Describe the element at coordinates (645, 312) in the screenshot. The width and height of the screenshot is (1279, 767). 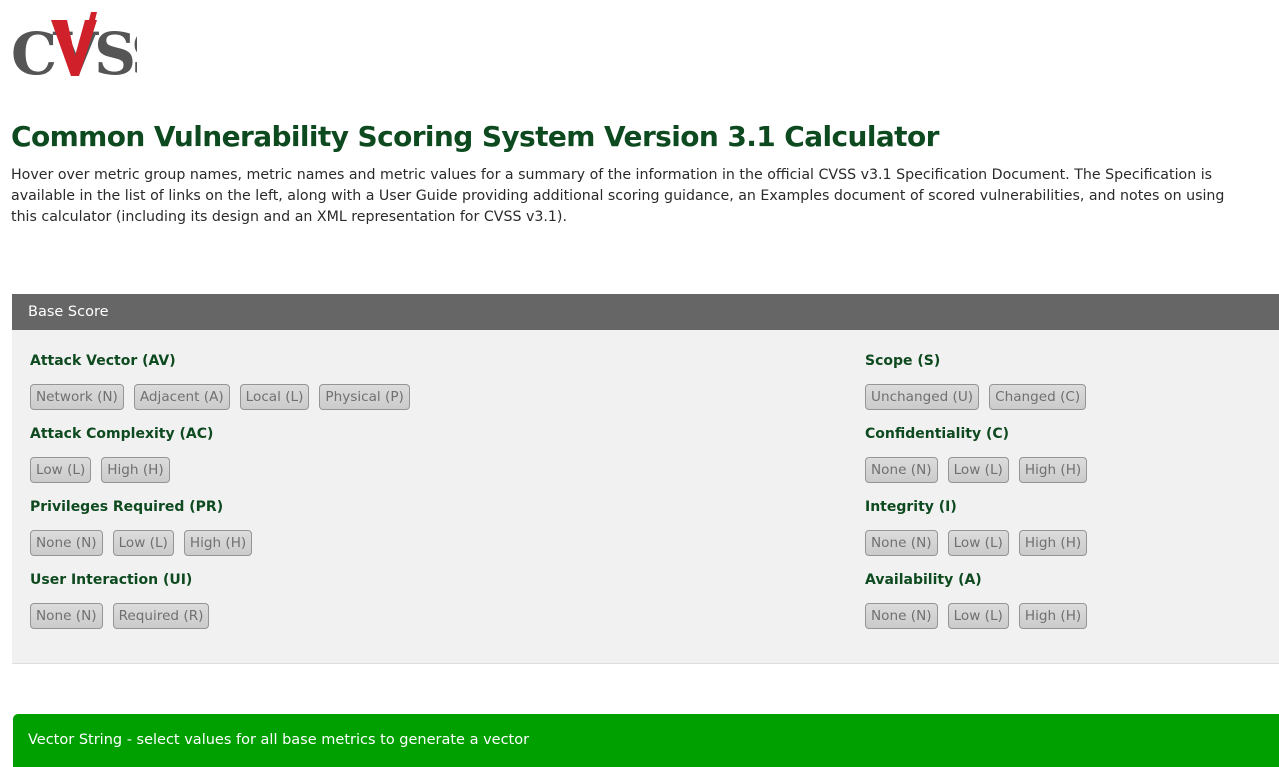
I see `base-score-header: Base Score` at that location.